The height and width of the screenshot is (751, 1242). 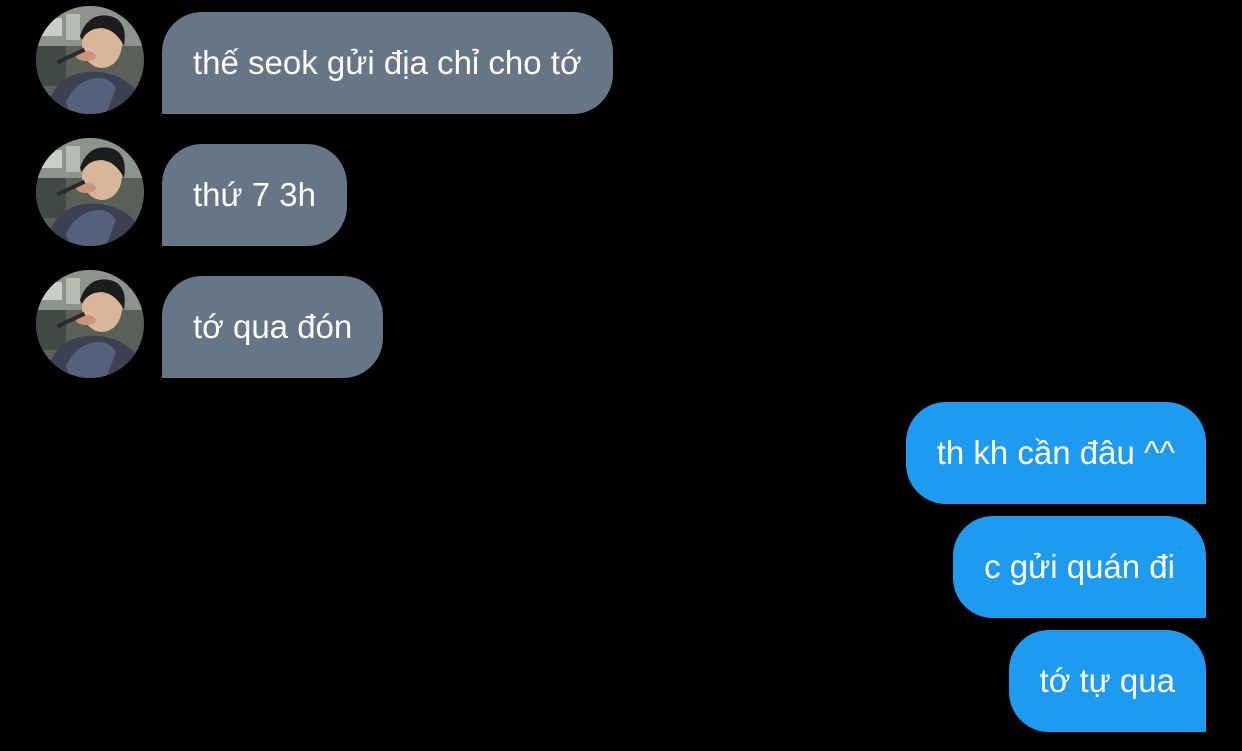 I want to click on message-text: thứ 7 3h, so click(x=255, y=194).